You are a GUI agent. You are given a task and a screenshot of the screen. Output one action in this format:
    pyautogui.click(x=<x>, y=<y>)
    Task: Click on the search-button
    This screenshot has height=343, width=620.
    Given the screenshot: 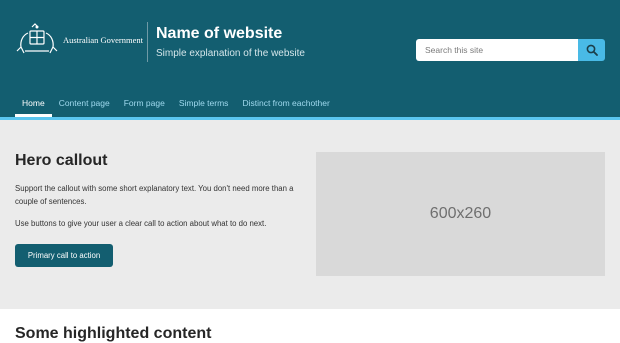 What is the action you would take?
    pyautogui.click(x=591, y=50)
    